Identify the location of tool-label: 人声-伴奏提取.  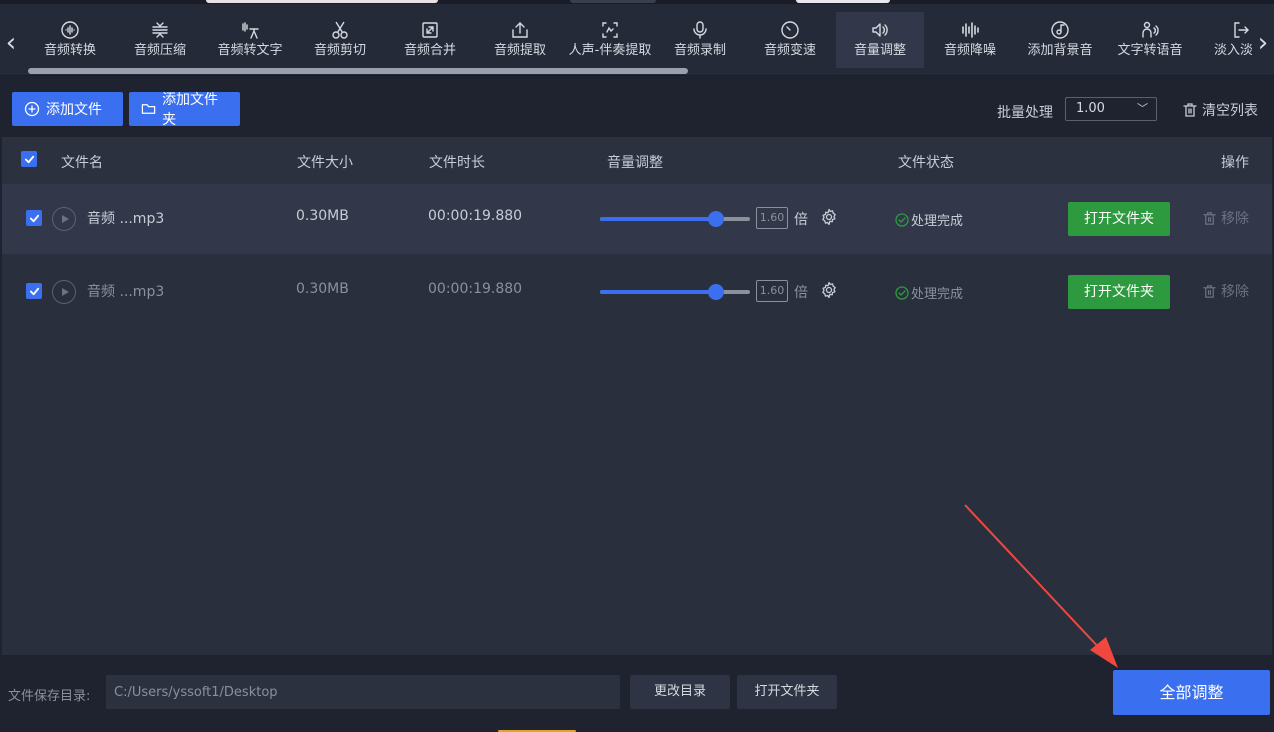
(610, 50).